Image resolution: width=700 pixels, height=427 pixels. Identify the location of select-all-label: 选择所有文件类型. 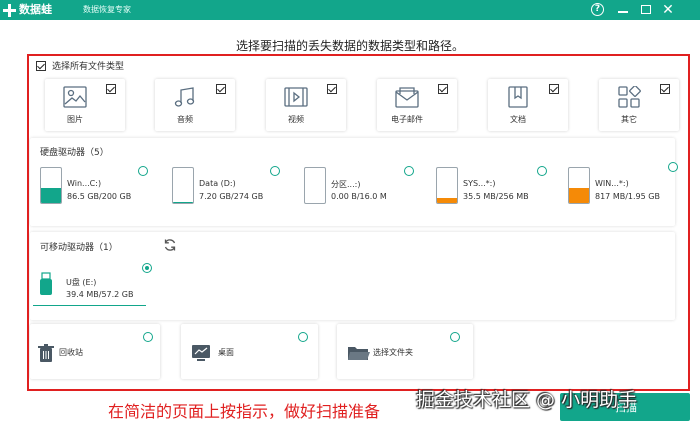
(88, 67).